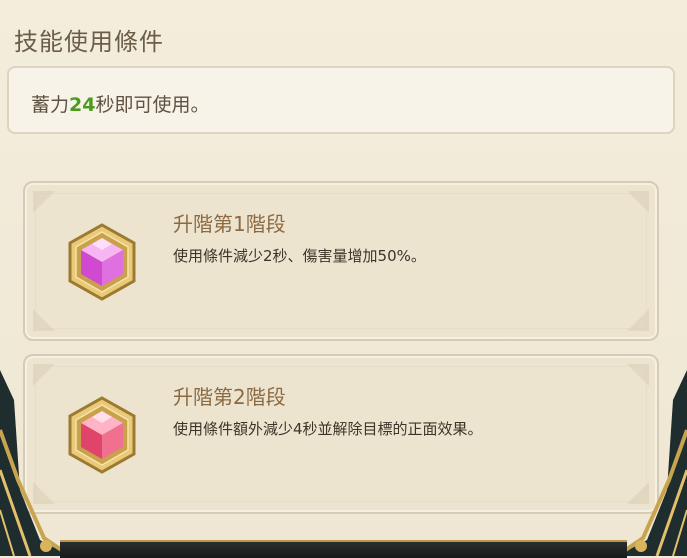  Describe the element at coordinates (299, 256) in the screenshot. I see `stage-1-description: 使用條件減少2秒、傷害量增加50%。` at that location.